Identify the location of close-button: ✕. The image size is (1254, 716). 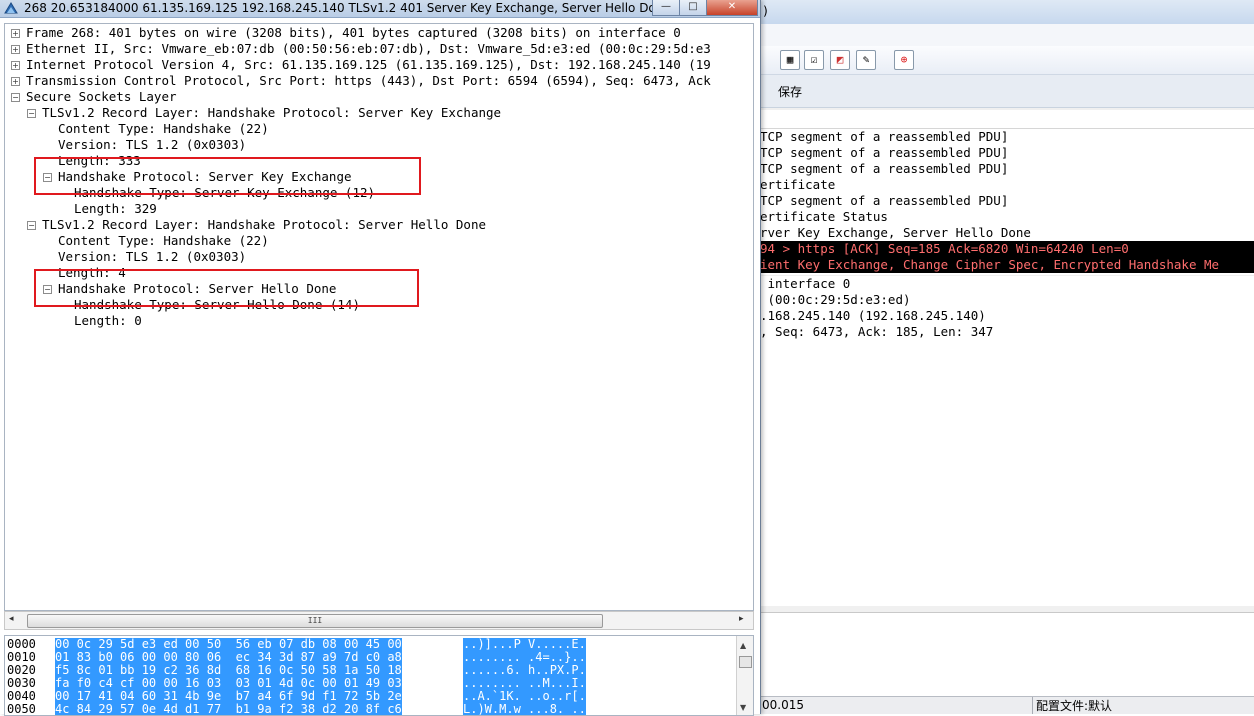
(732, 8).